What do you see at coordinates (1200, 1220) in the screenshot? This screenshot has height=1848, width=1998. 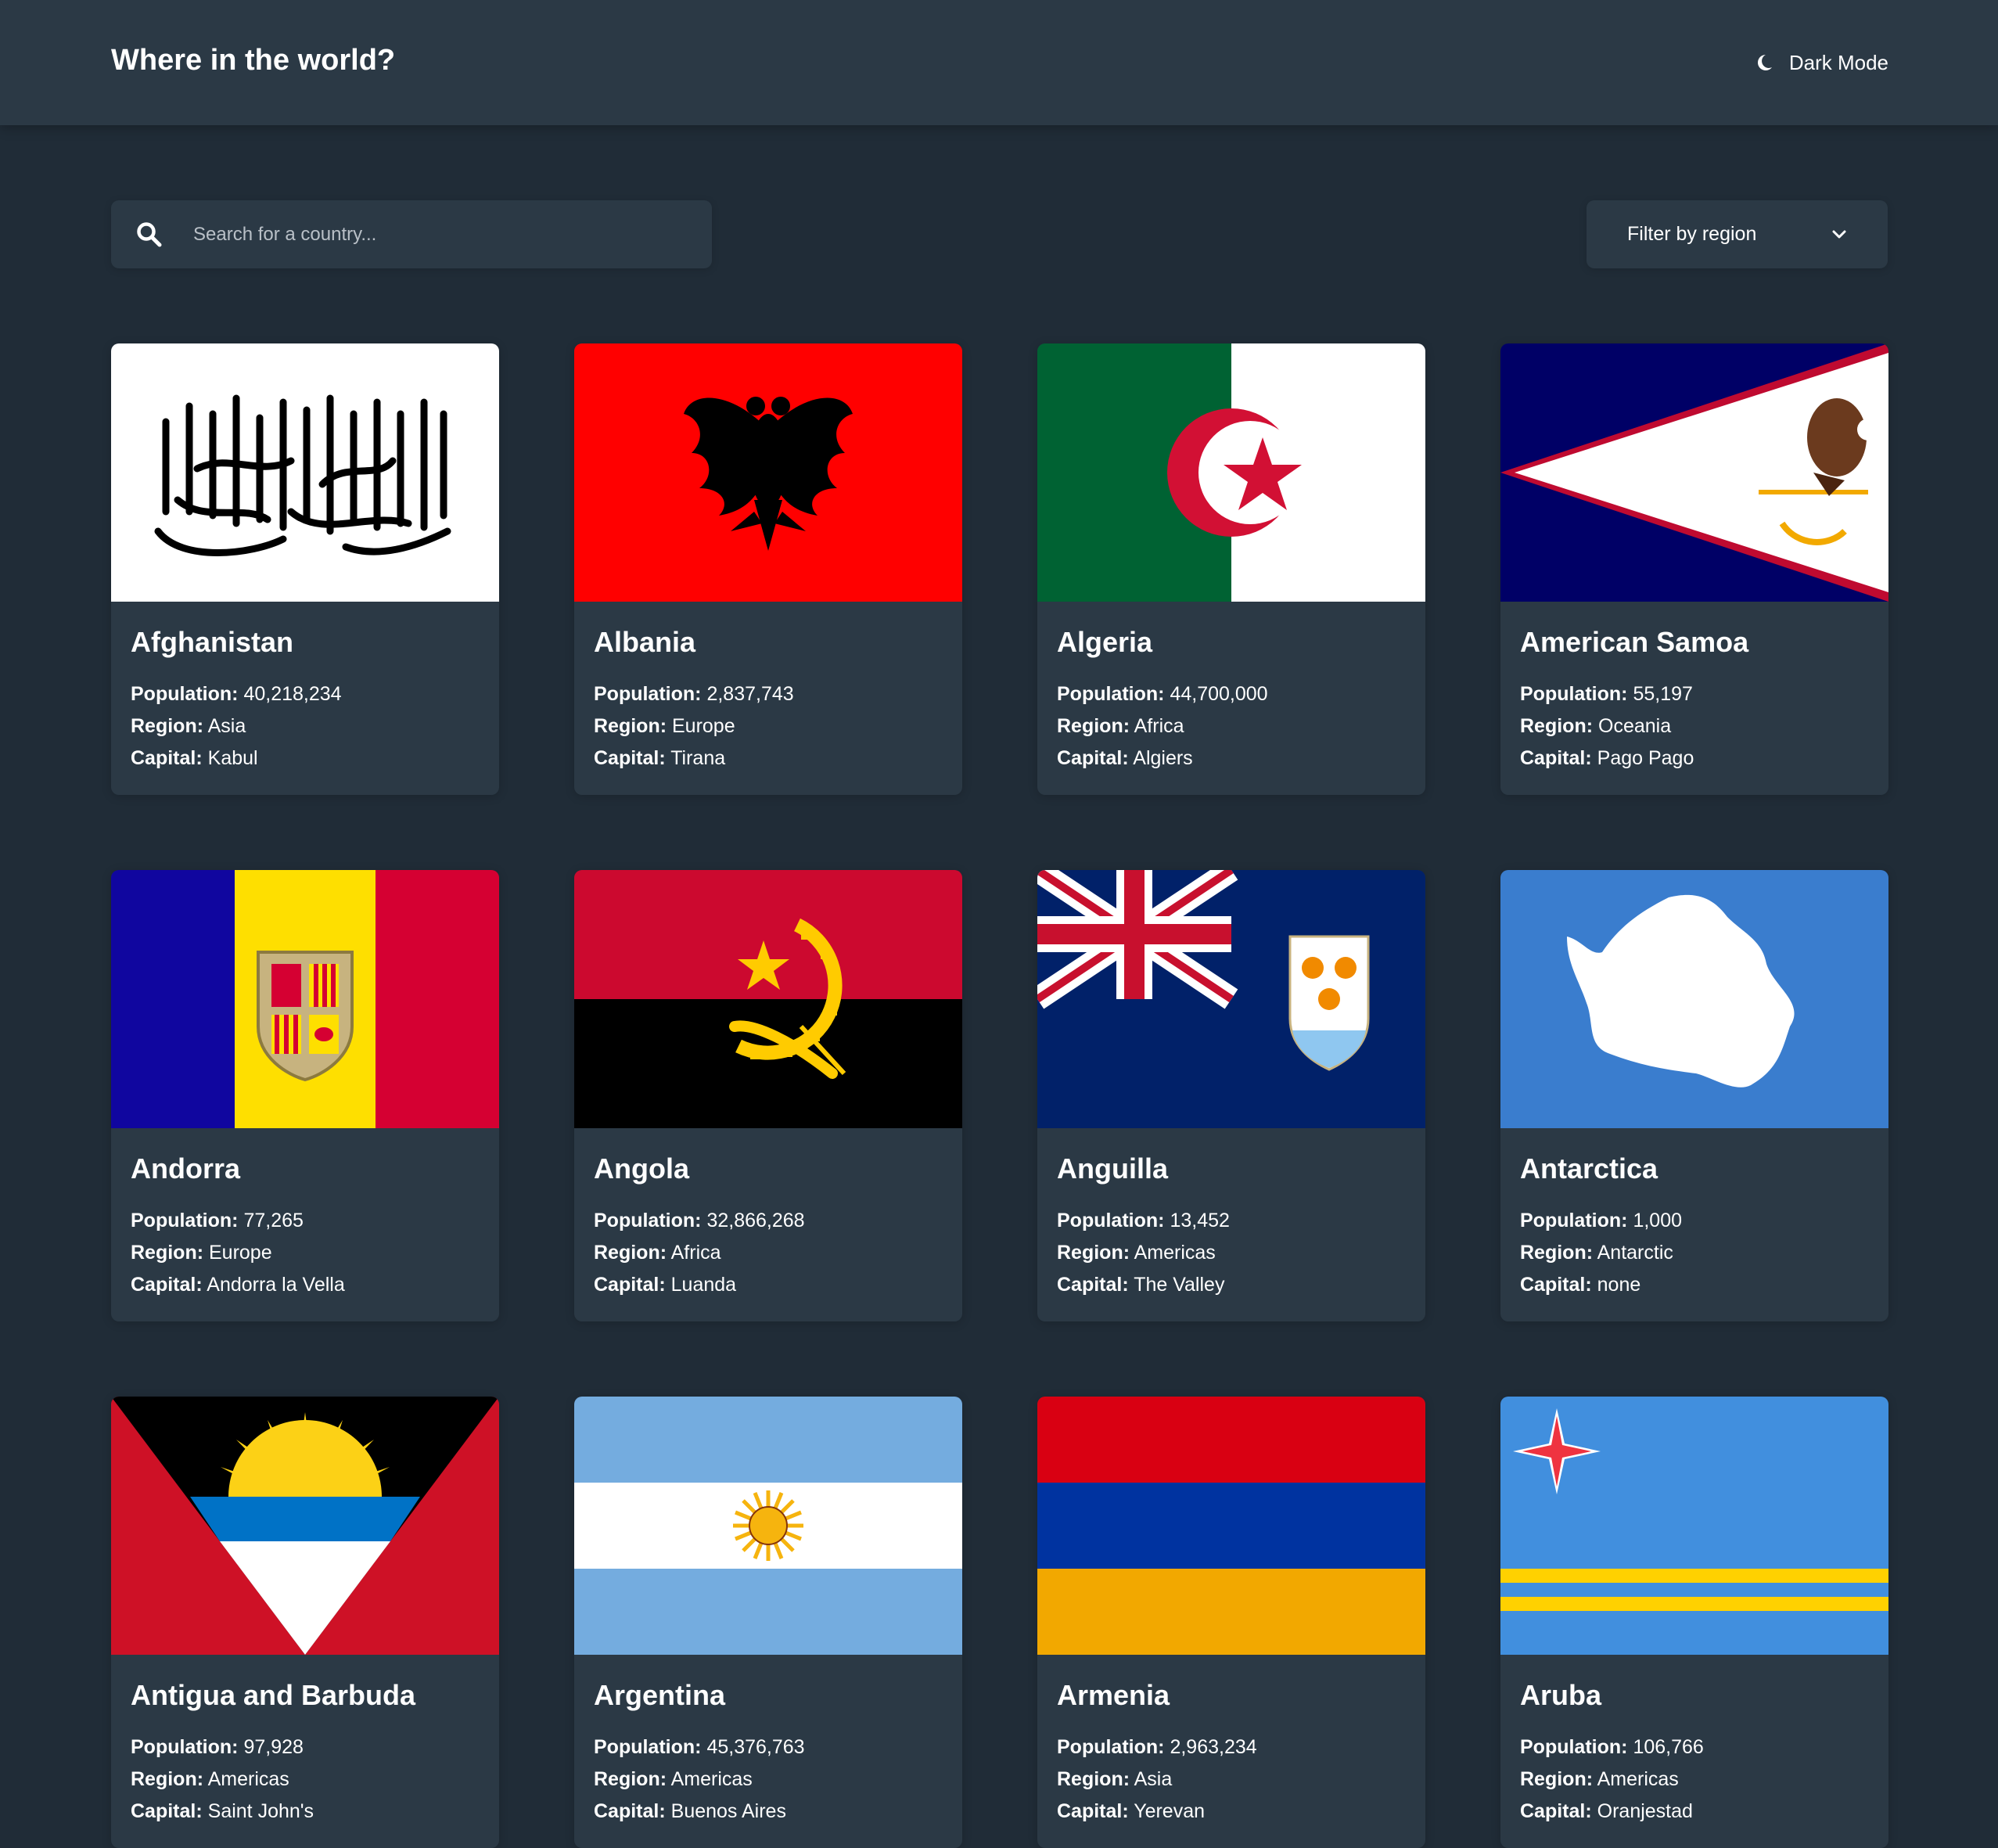 I see `population-value: 13,452` at bounding box center [1200, 1220].